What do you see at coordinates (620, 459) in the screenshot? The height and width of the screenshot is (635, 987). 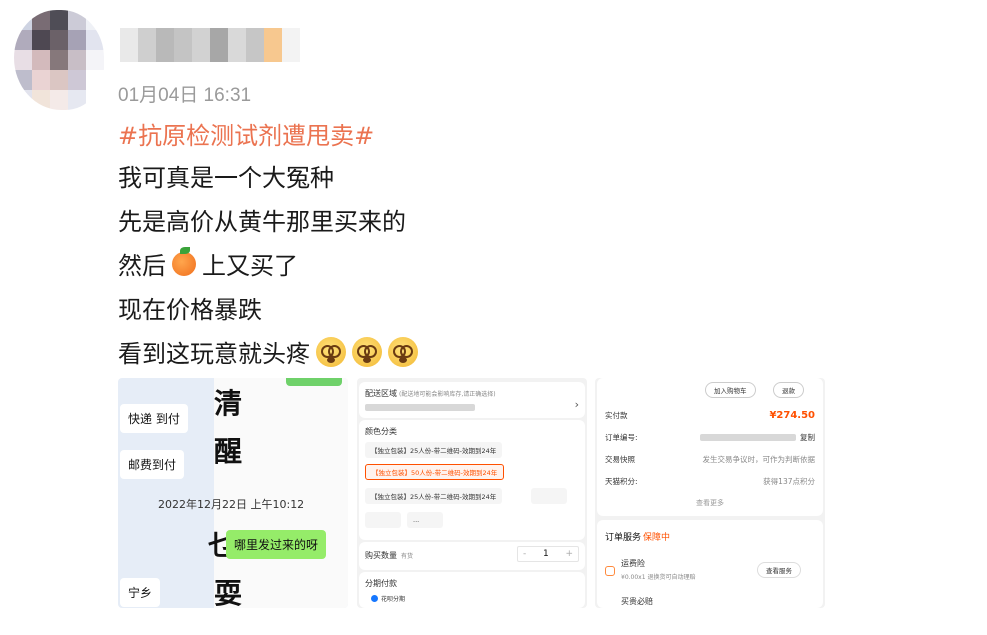 I see `snapshot-label: 交易快照` at bounding box center [620, 459].